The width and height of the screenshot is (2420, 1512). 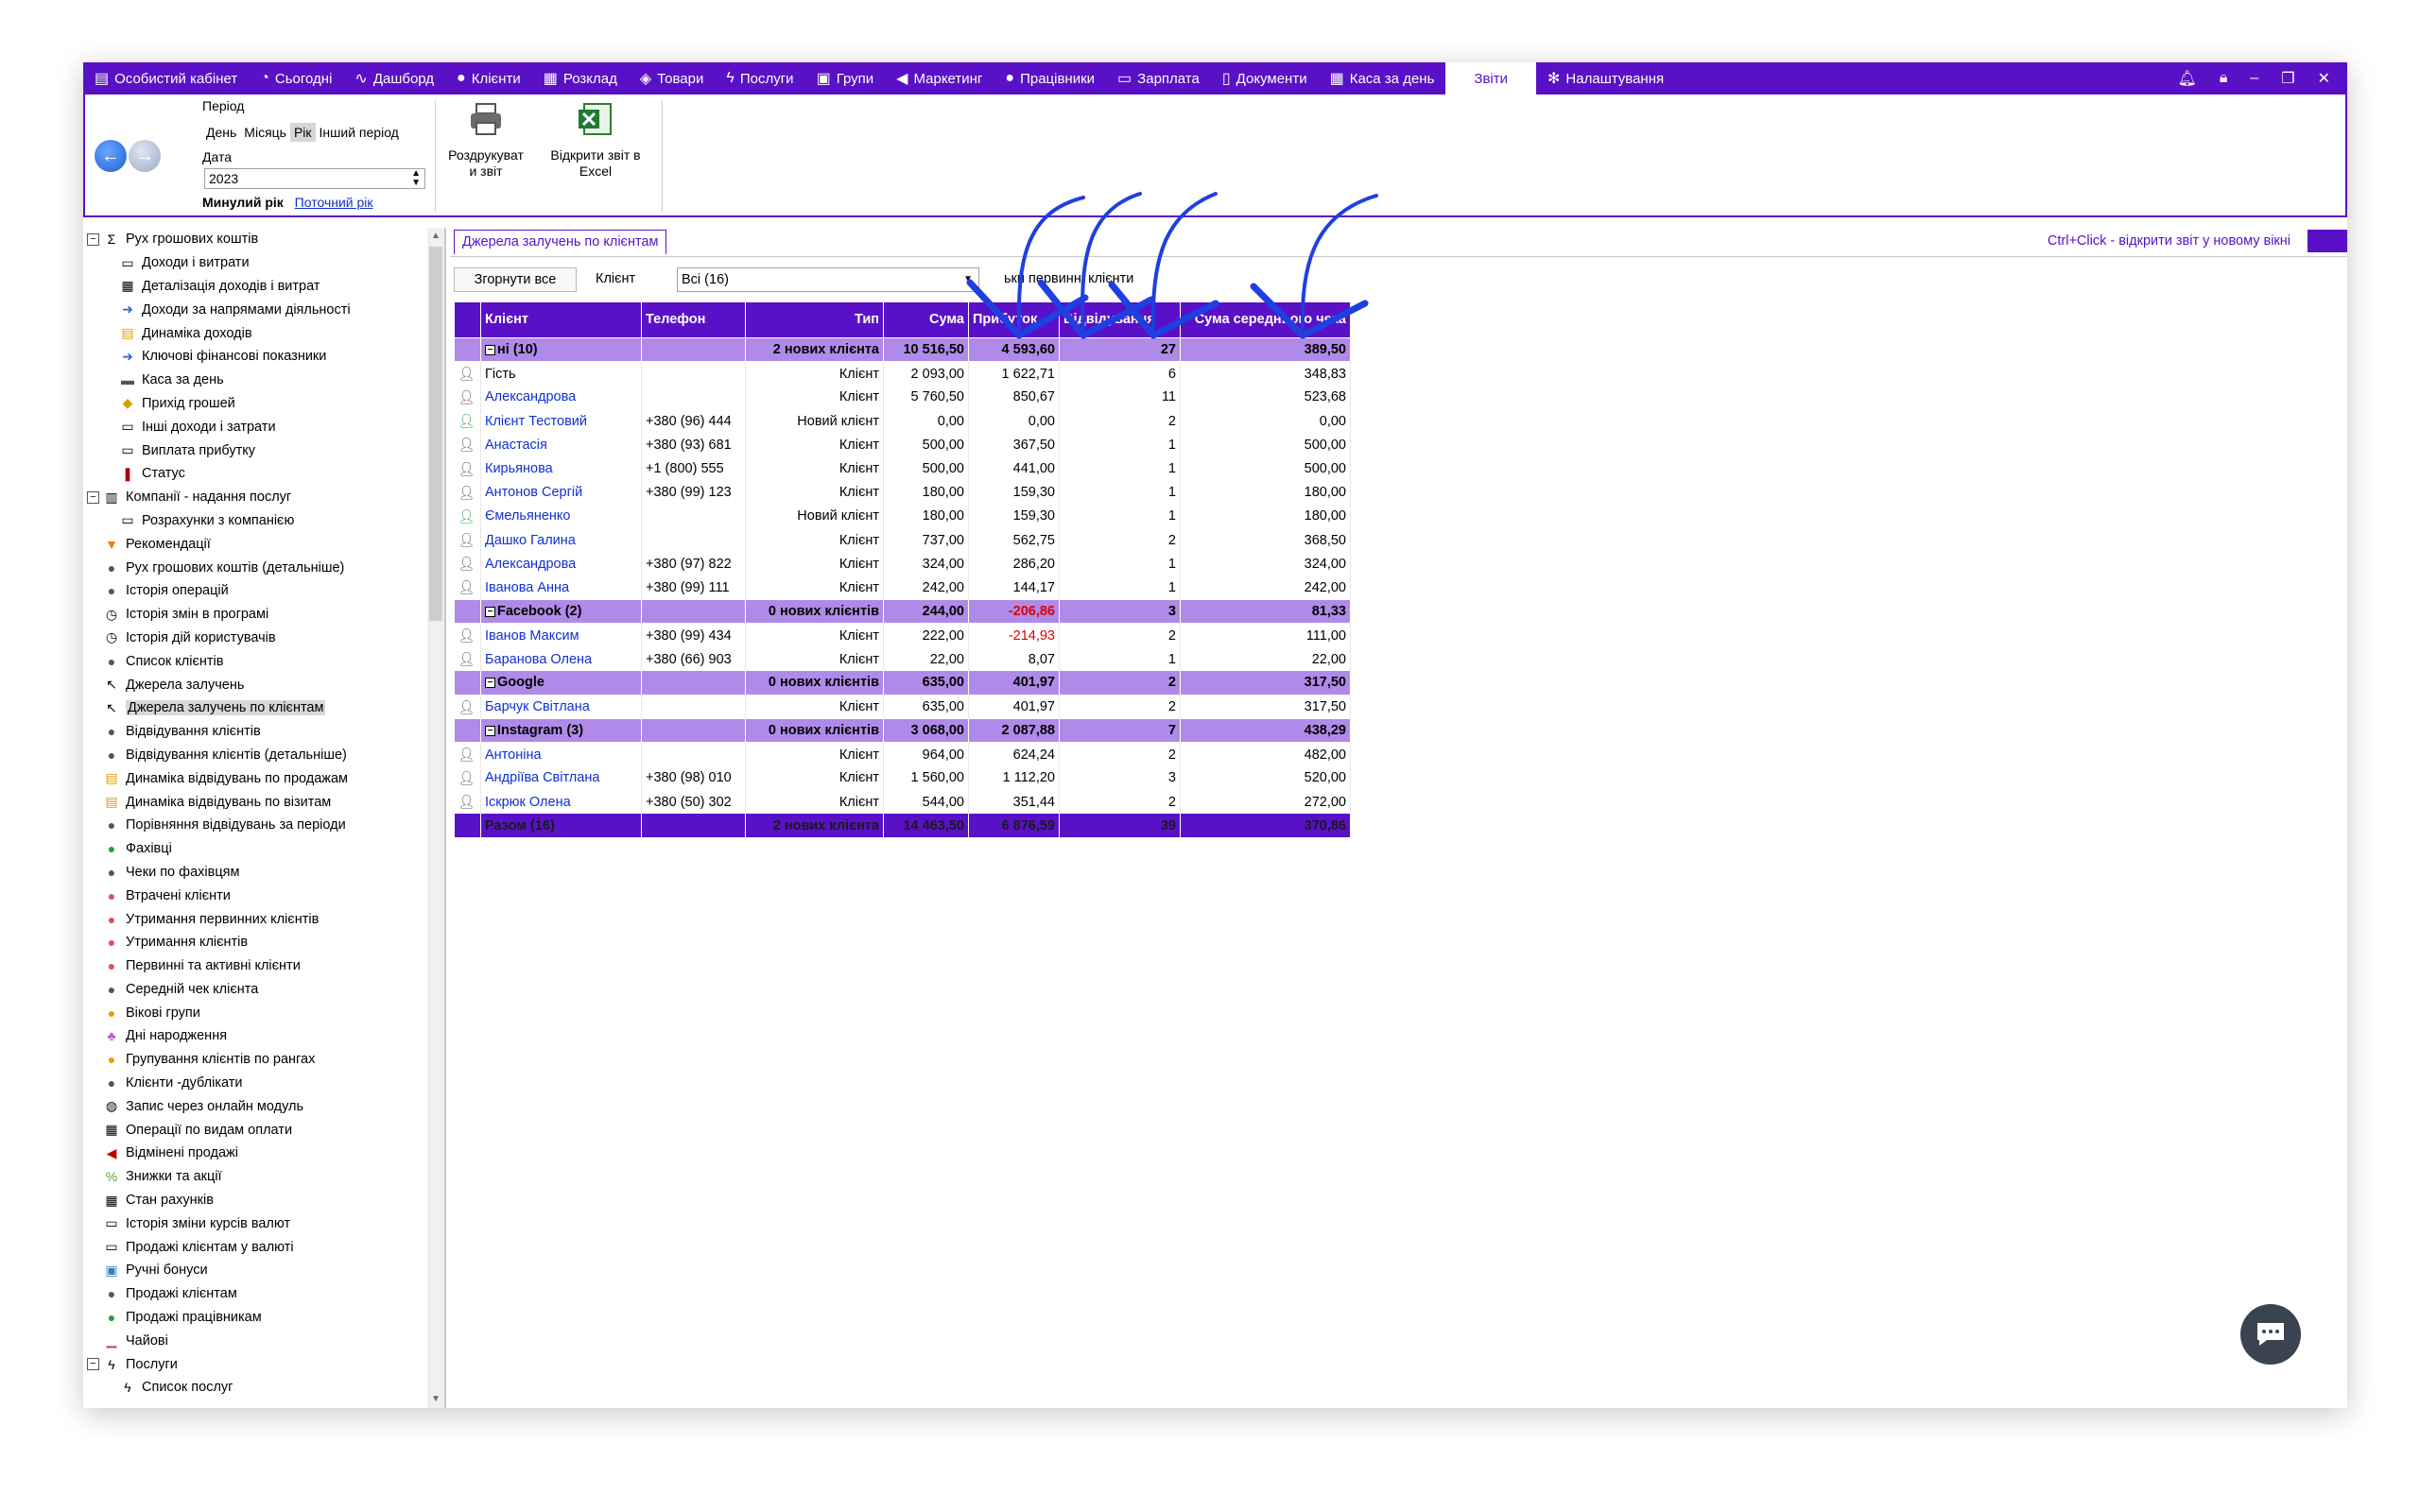 What do you see at coordinates (263, 615) in the screenshot?
I see `tree-item: ◷ Історія змін в програмі` at bounding box center [263, 615].